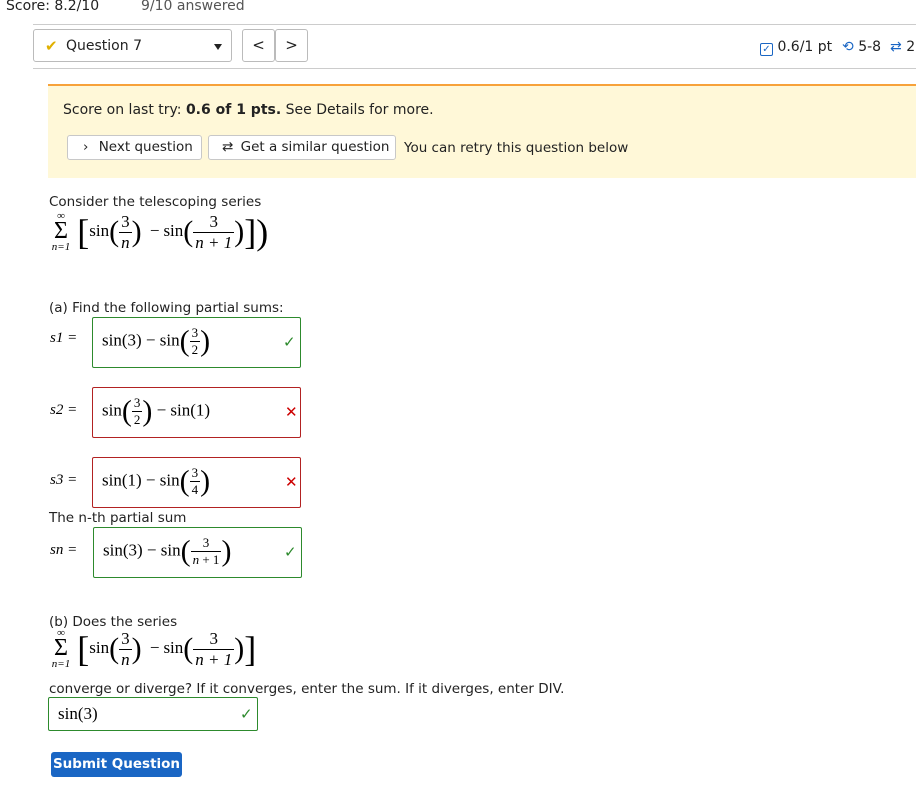 This screenshot has height=791, width=916. Describe the element at coordinates (156, 411) in the screenshot. I see `s2-answer-value: sin(3 2) − sin(1)` at that location.